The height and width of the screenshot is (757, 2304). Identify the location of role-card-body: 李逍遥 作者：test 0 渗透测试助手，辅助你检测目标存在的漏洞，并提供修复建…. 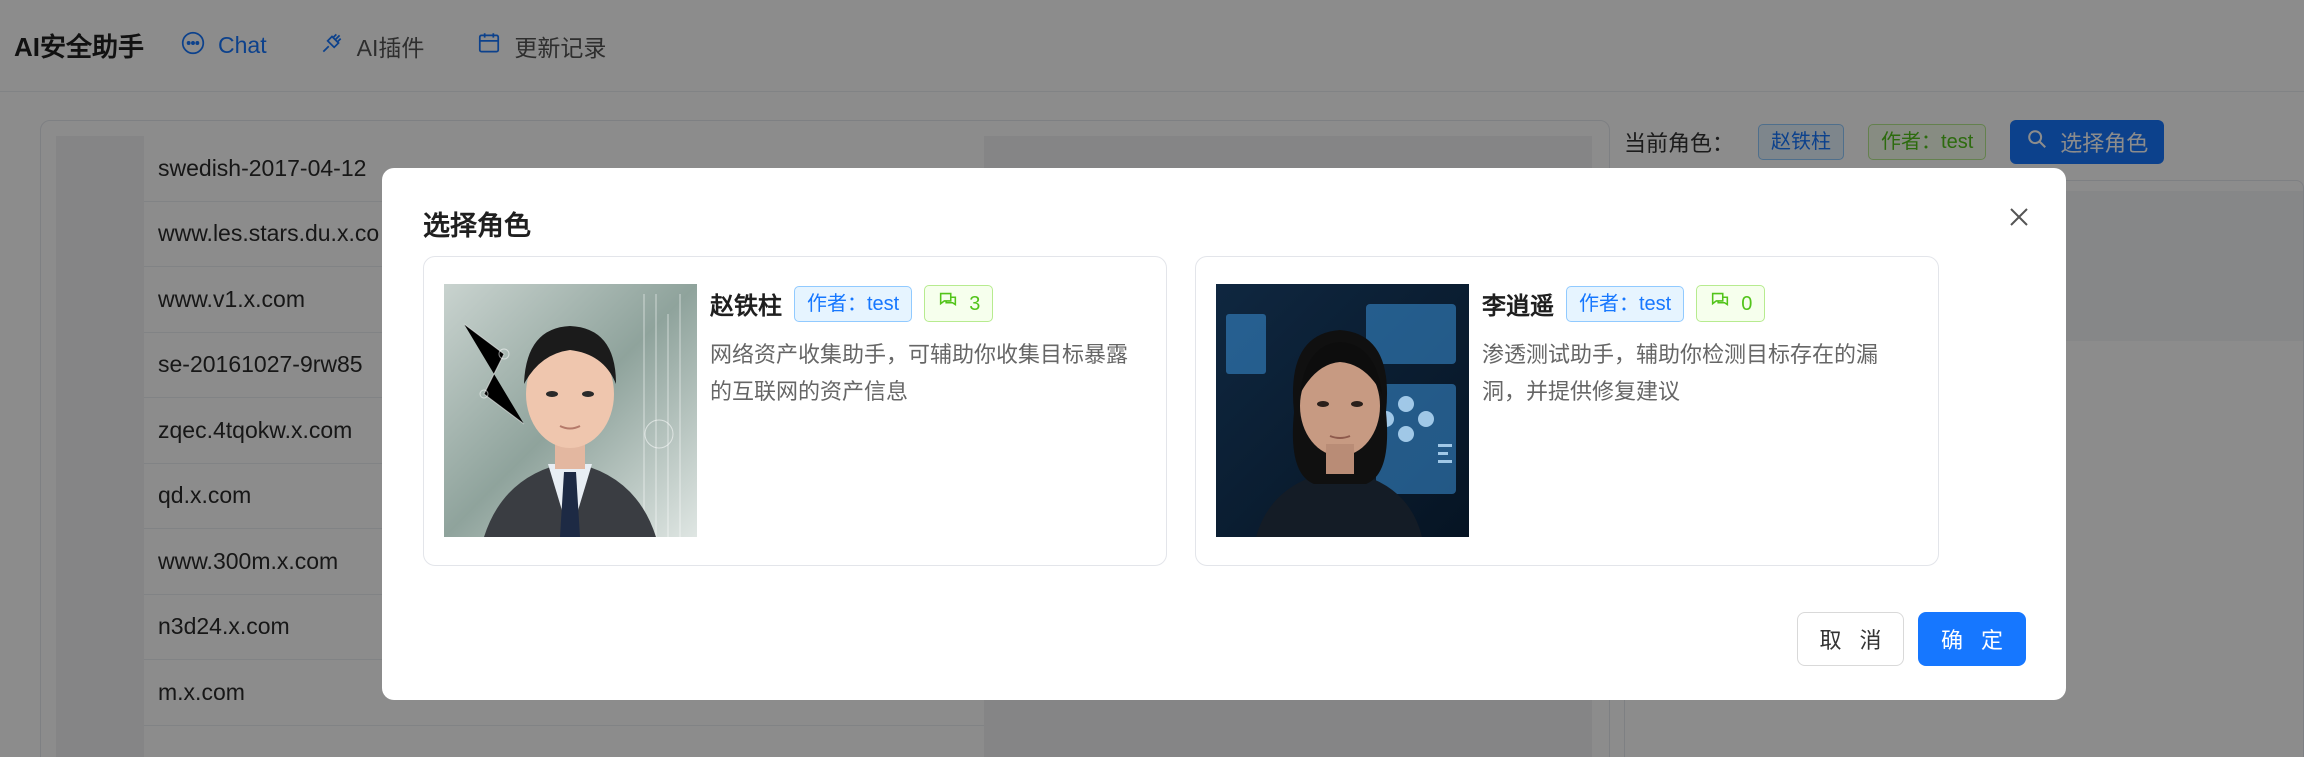
(1700, 347).